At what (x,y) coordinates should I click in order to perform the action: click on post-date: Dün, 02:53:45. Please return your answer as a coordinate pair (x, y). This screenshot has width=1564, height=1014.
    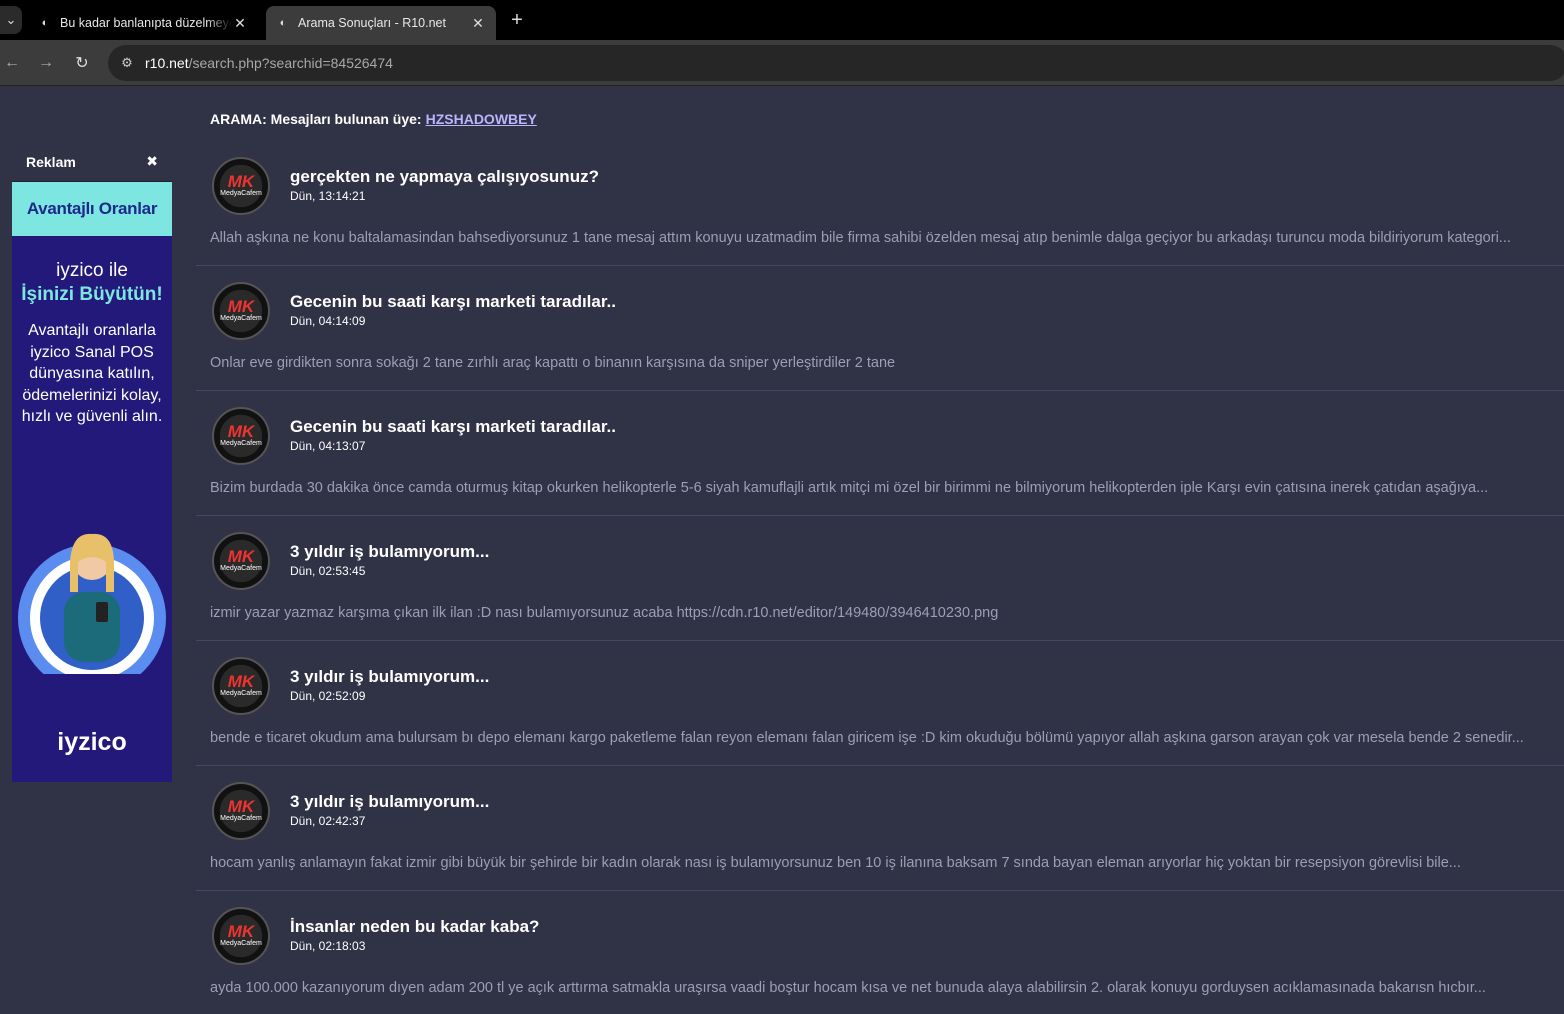
    Looking at the image, I should click on (328, 571).